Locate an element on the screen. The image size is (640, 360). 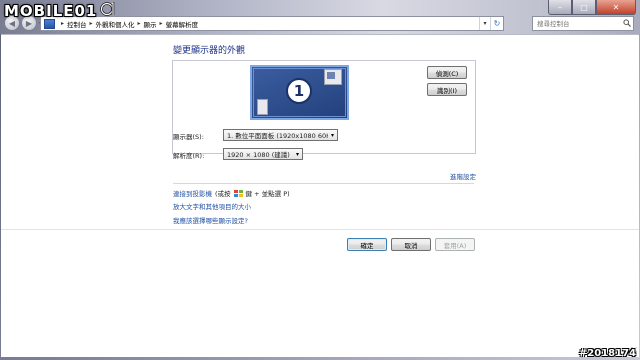
wallpaper-small-icon is located at coordinates (262, 107).